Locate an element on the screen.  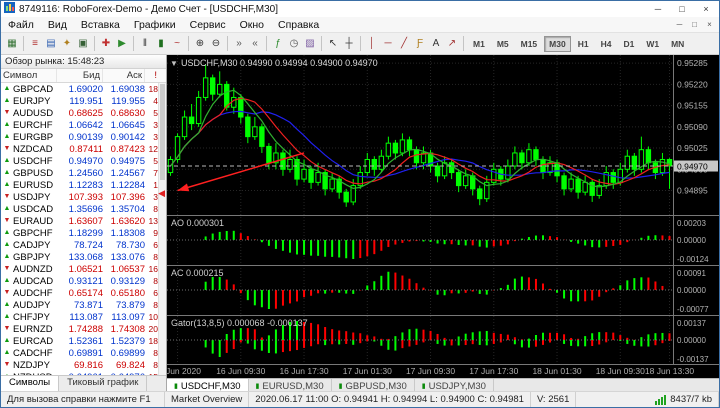
timeframe-m1-button: M1 is located at coordinates (479, 44).